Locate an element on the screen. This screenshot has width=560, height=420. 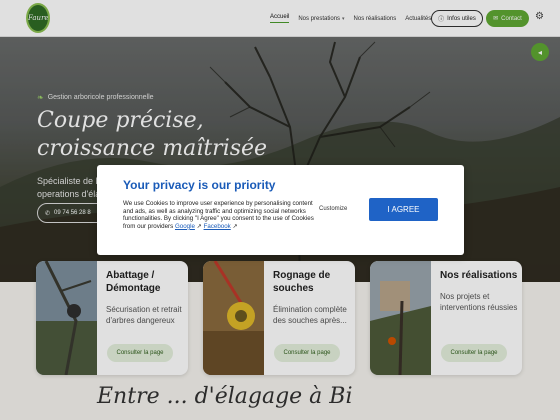
cookie-title: Your privacy is our priority is located at coordinates (199, 185).